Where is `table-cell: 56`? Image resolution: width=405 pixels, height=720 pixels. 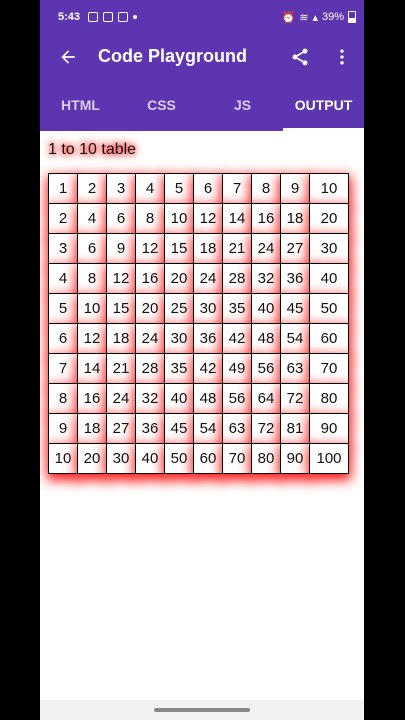
table-cell: 56 is located at coordinates (237, 398).